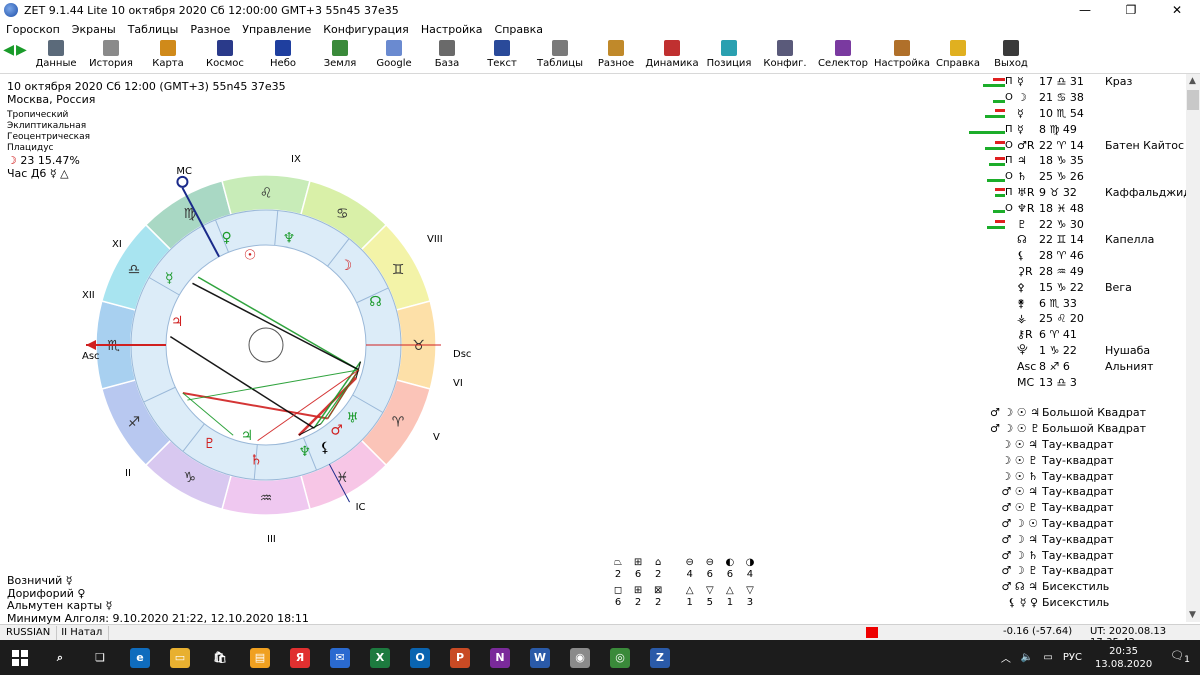 Image resolution: width=1200 pixels, height=675 pixels. Describe the element at coordinates (283, 55) in the screenshot. I see `toolbar-button-4: Небо` at that location.